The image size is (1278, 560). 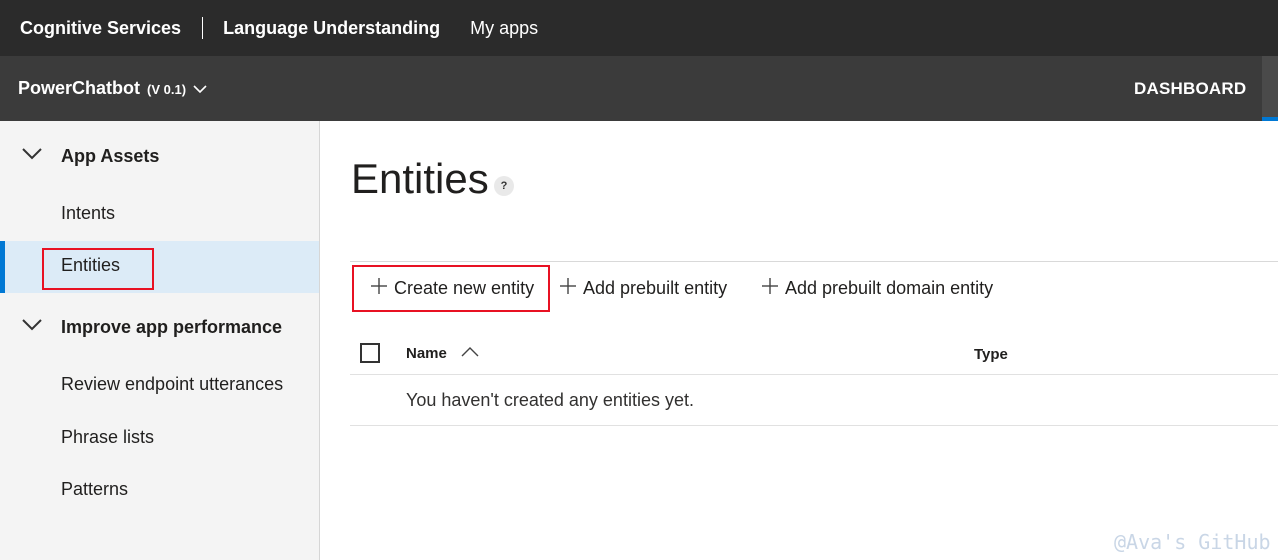 I want to click on product-link: Language Understanding, so click(x=331, y=28).